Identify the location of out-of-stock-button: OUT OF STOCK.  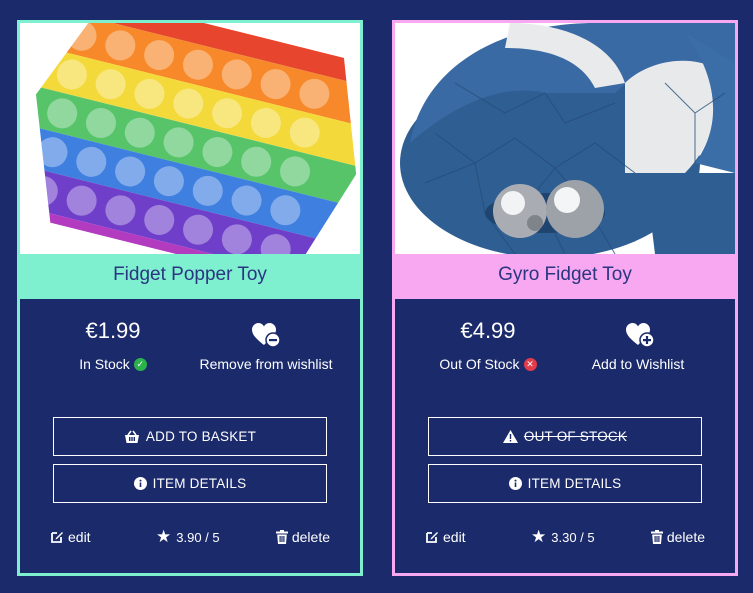
(565, 436).